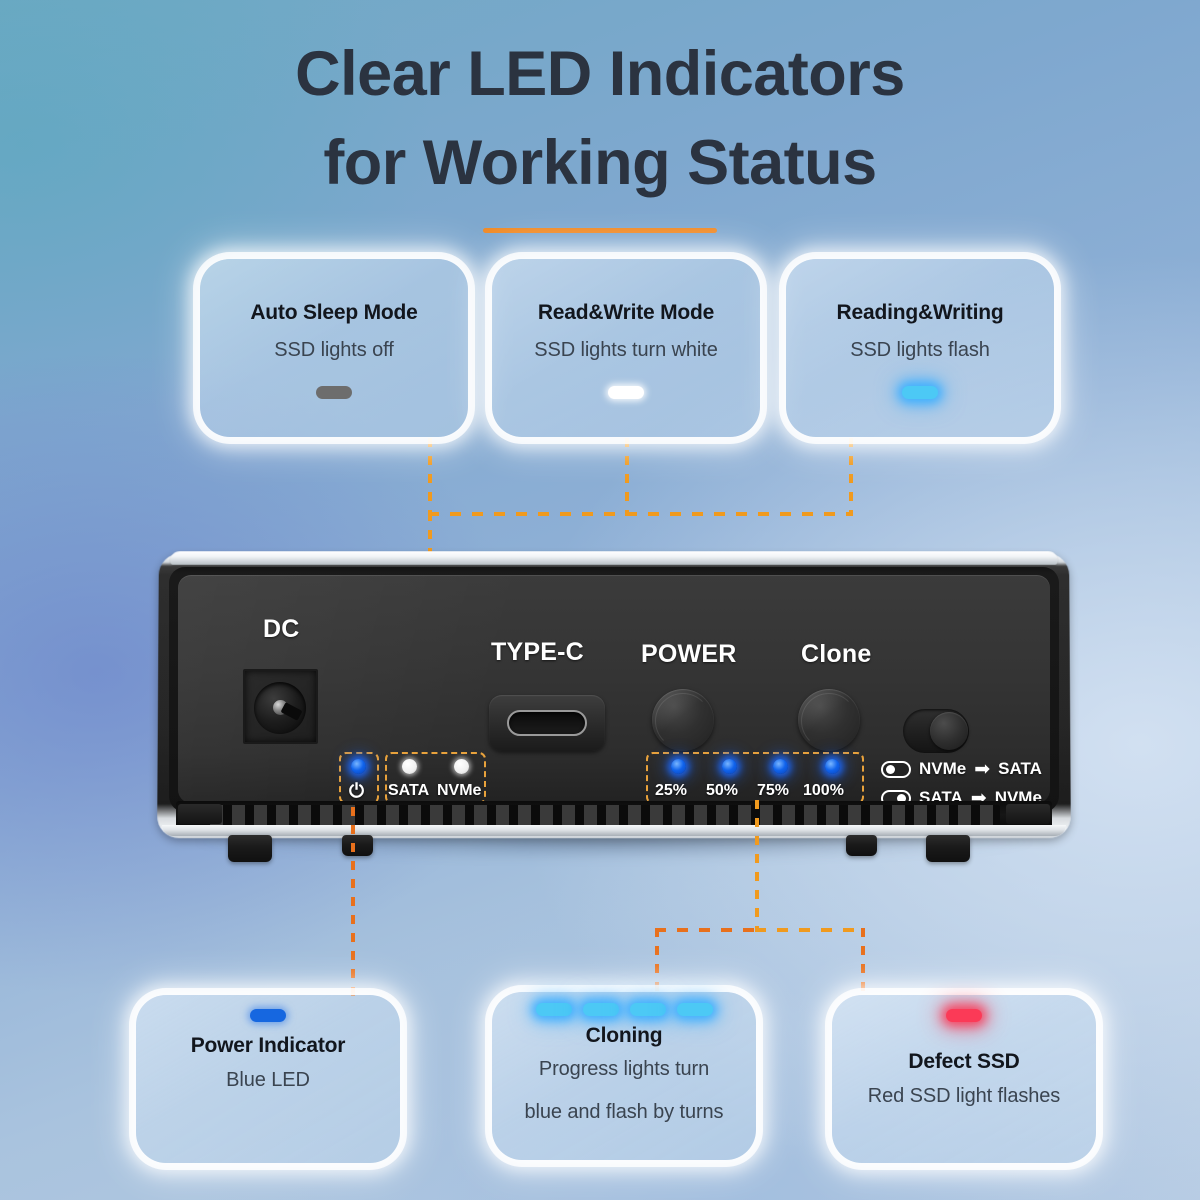 The width and height of the screenshot is (1200, 1200). I want to click on sata-led, so click(409, 766).